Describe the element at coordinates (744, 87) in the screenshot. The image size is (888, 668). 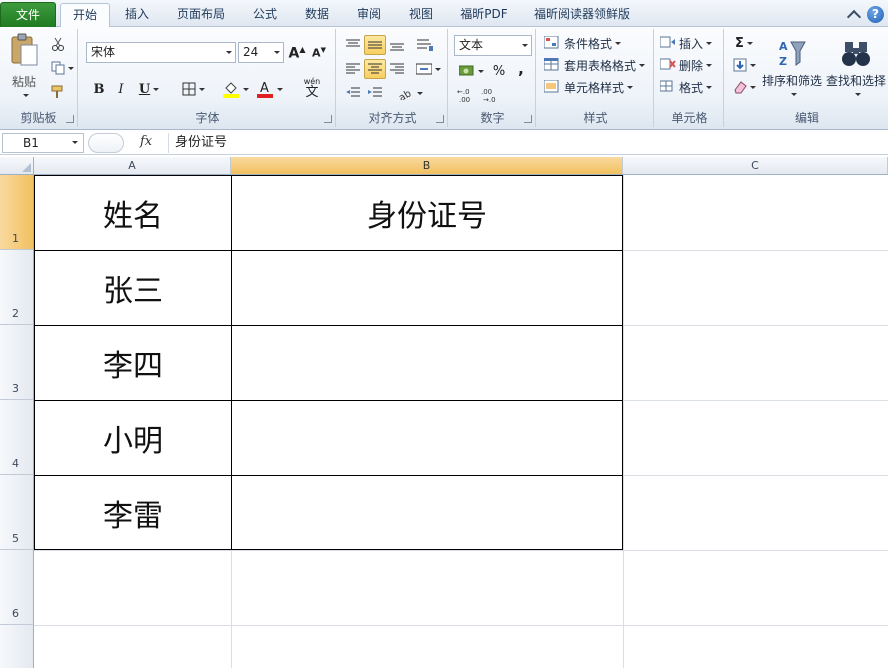
I see `clear-button` at that location.